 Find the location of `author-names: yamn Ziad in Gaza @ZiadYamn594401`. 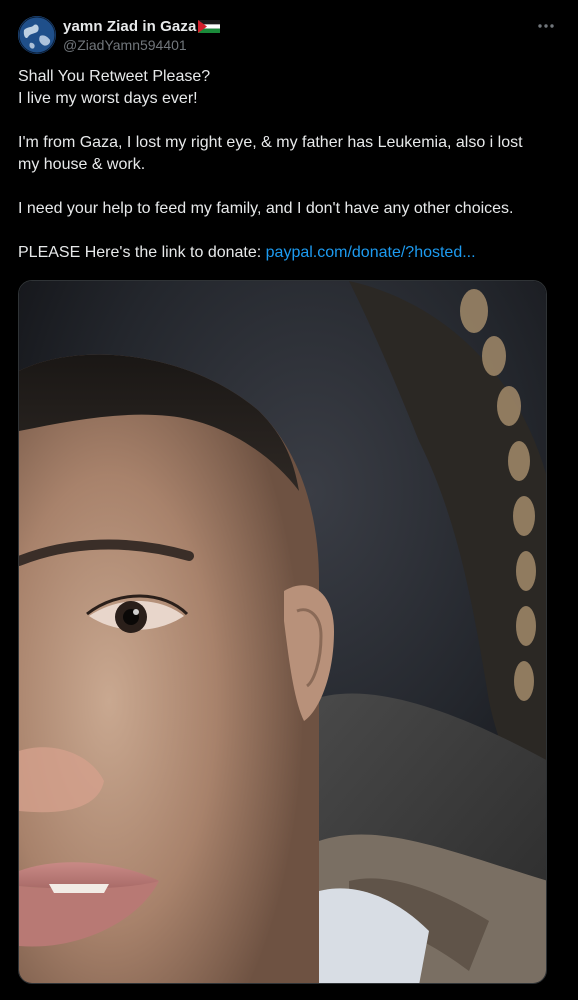

author-names: yamn Ziad in Gaza @ZiadYamn594401 is located at coordinates (142, 35).